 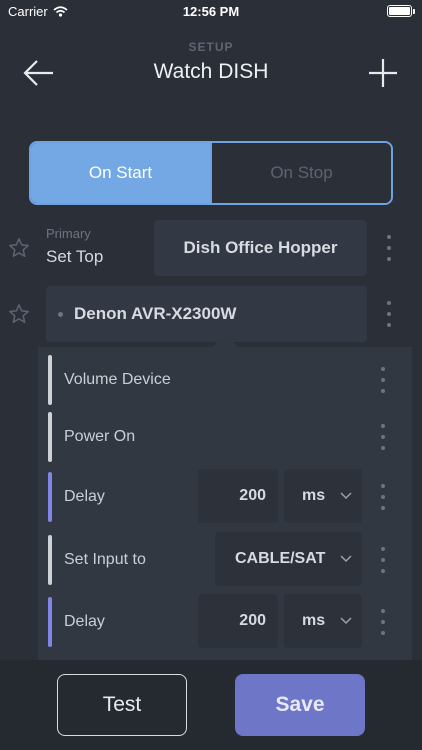 What do you see at coordinates (383, 73) in the screenshot?
I see `plus-icon` at bounding box center [383, 73].